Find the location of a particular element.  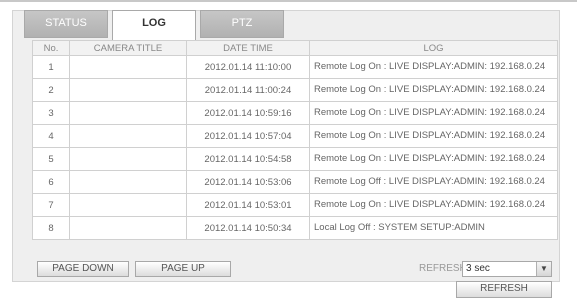

page-up-button: PAGE UP is located at coordinates (183, 269).